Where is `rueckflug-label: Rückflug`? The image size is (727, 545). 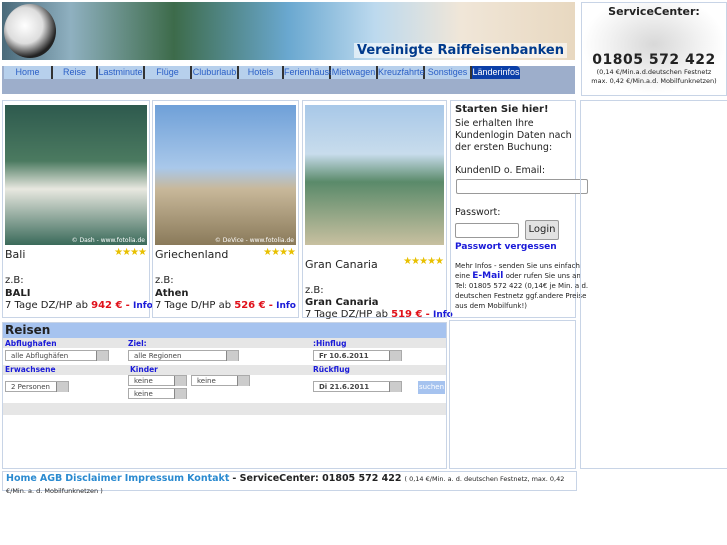 rueckflug-label: Rückflug is located at coordinates (331, 369).